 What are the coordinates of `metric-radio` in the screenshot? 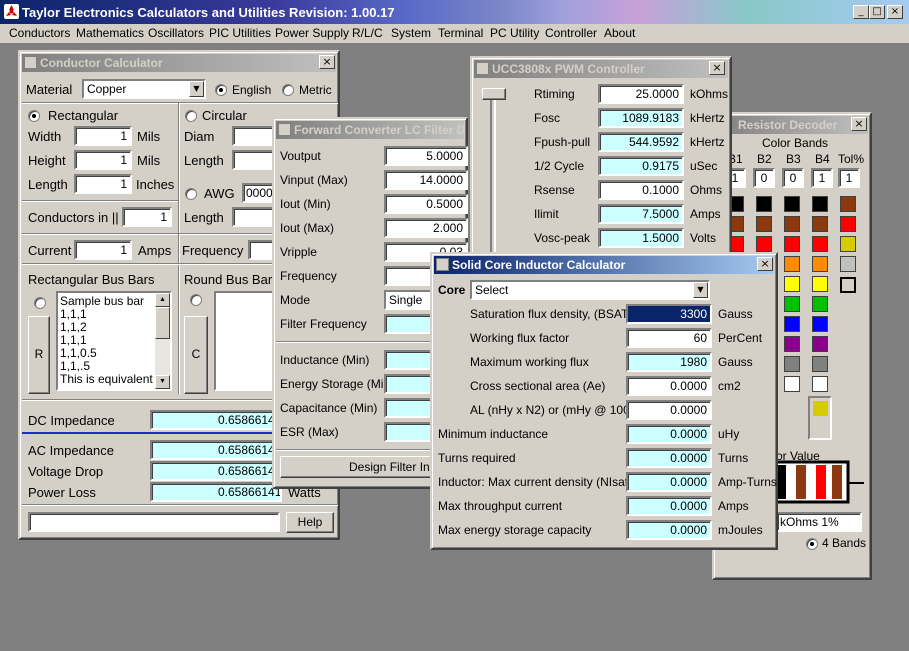 It's located at (288, 90).